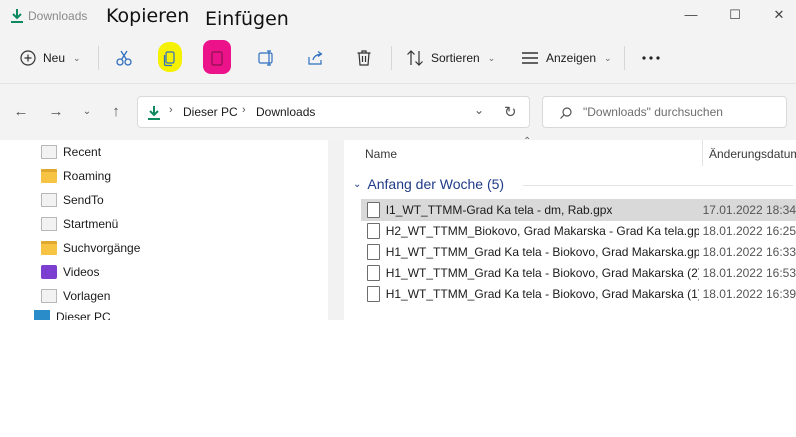 This screenshot has height=437, width=796. I want to click on breadcrumb-downloads: Downloads, so click(285, 112).